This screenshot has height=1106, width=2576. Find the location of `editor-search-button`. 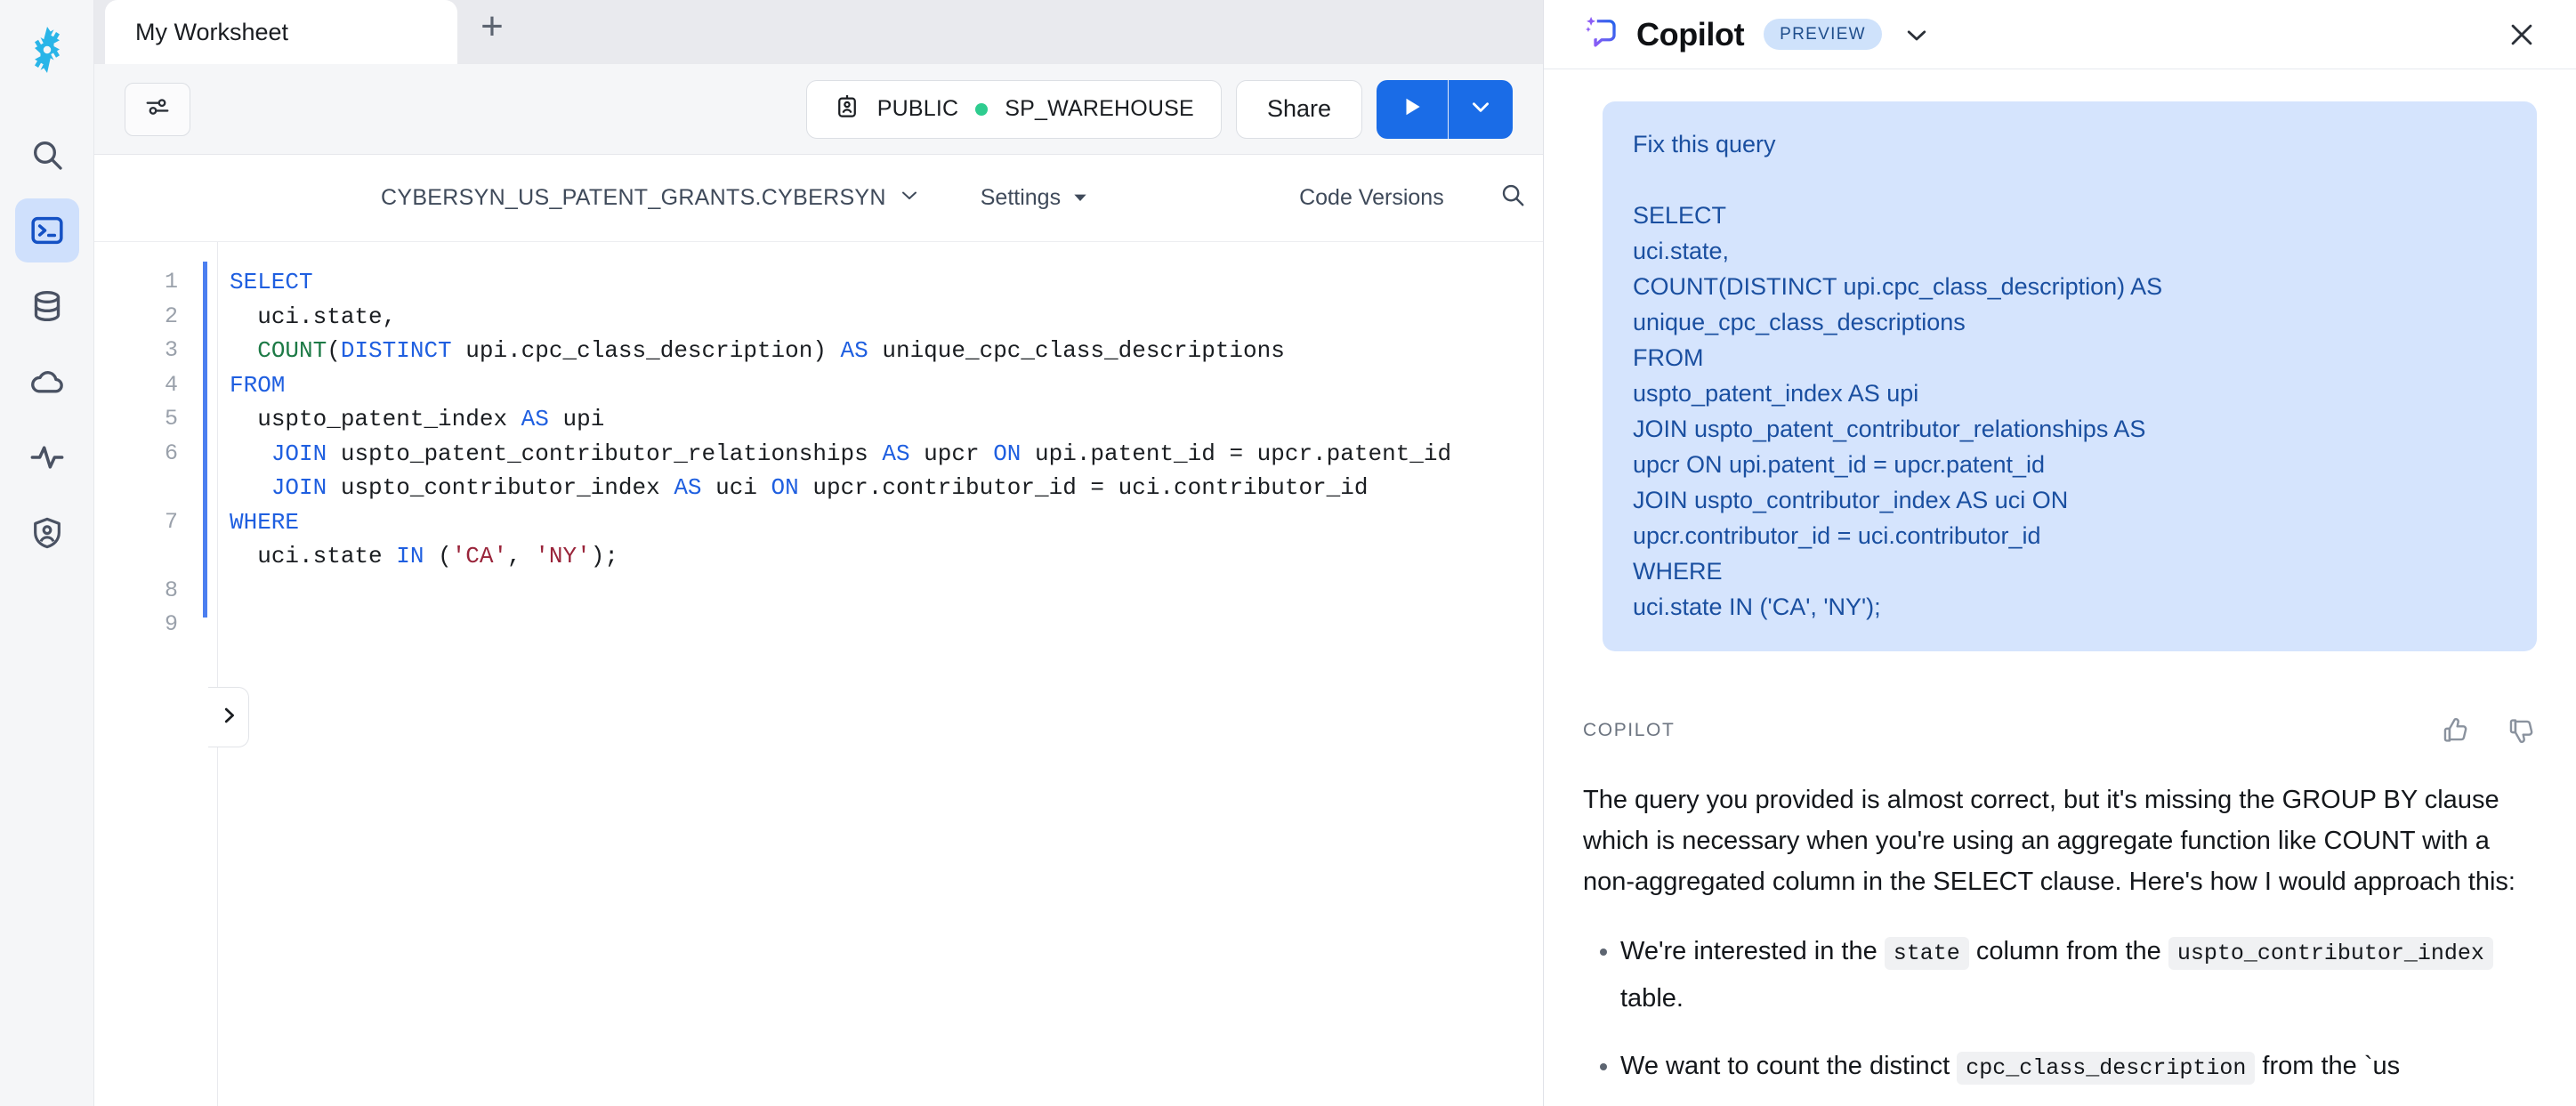

editor-search-button is located at coordinates (1512, 198).